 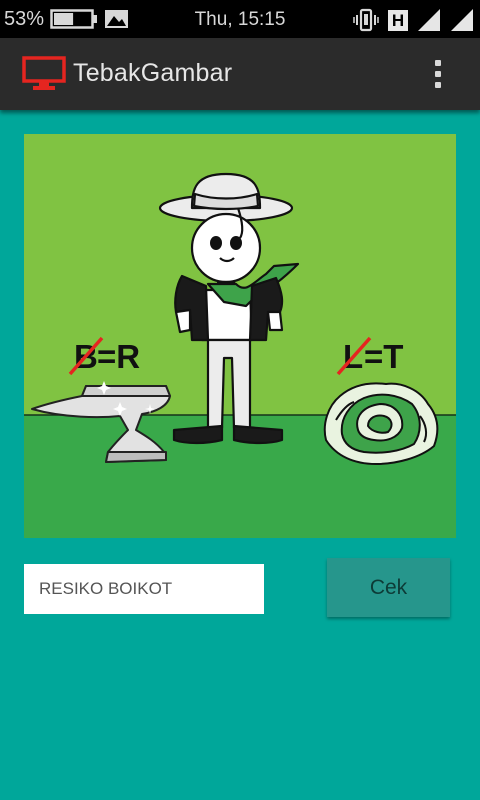 What do you see at coordinates (413, 20) in the screenshot?
I see `status-right: H` at bounding box center [413, 20].